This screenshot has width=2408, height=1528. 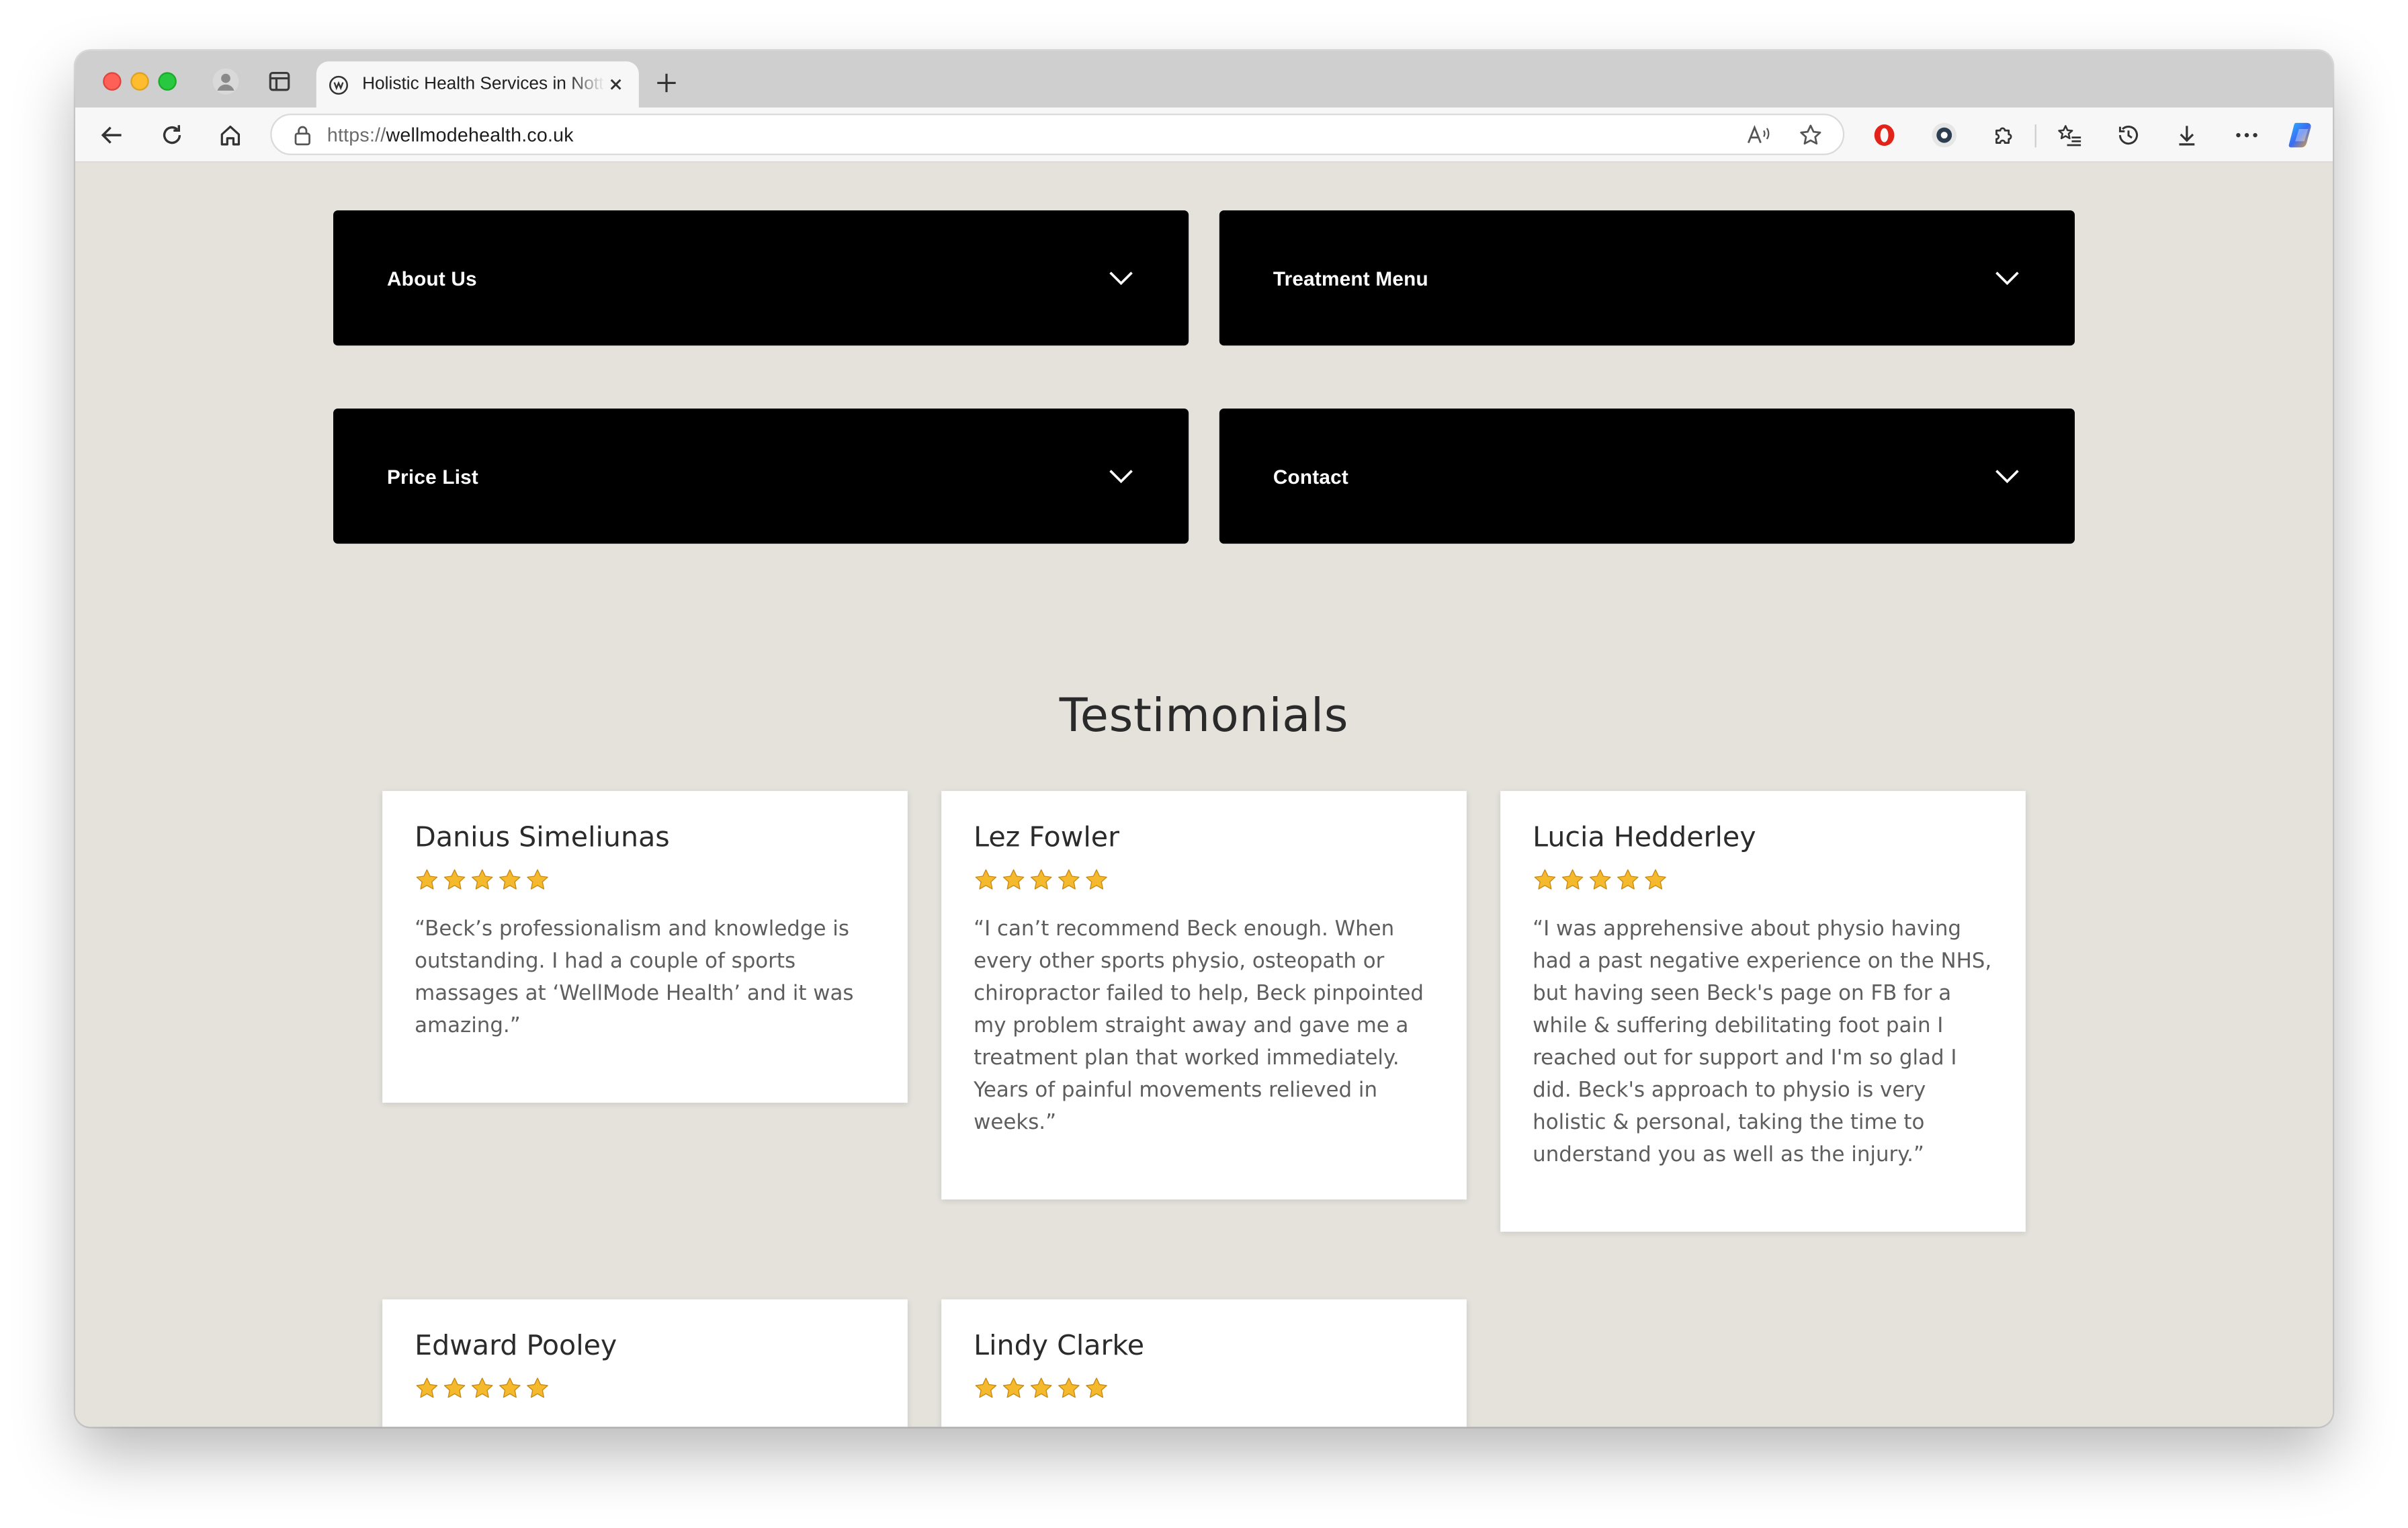 What do you see at coordinates (542, 837) in the screenshot?
I see `reviewer-name: Danius Simeliunas` at bounding box center [542, 837].